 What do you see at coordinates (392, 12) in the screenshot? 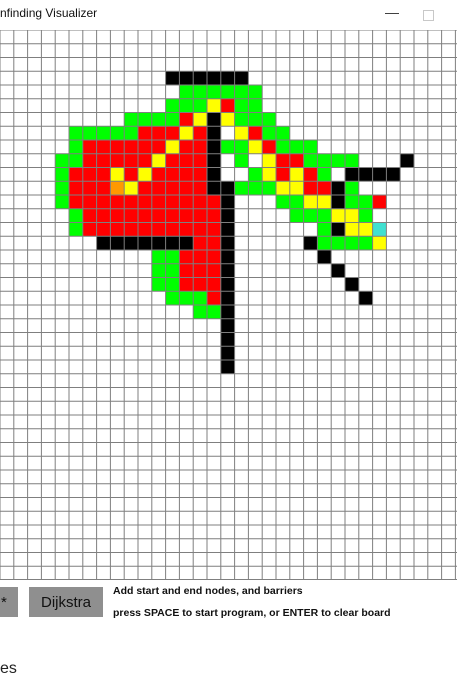
I see `minimize-button: —` at bounding box center [392, 12].